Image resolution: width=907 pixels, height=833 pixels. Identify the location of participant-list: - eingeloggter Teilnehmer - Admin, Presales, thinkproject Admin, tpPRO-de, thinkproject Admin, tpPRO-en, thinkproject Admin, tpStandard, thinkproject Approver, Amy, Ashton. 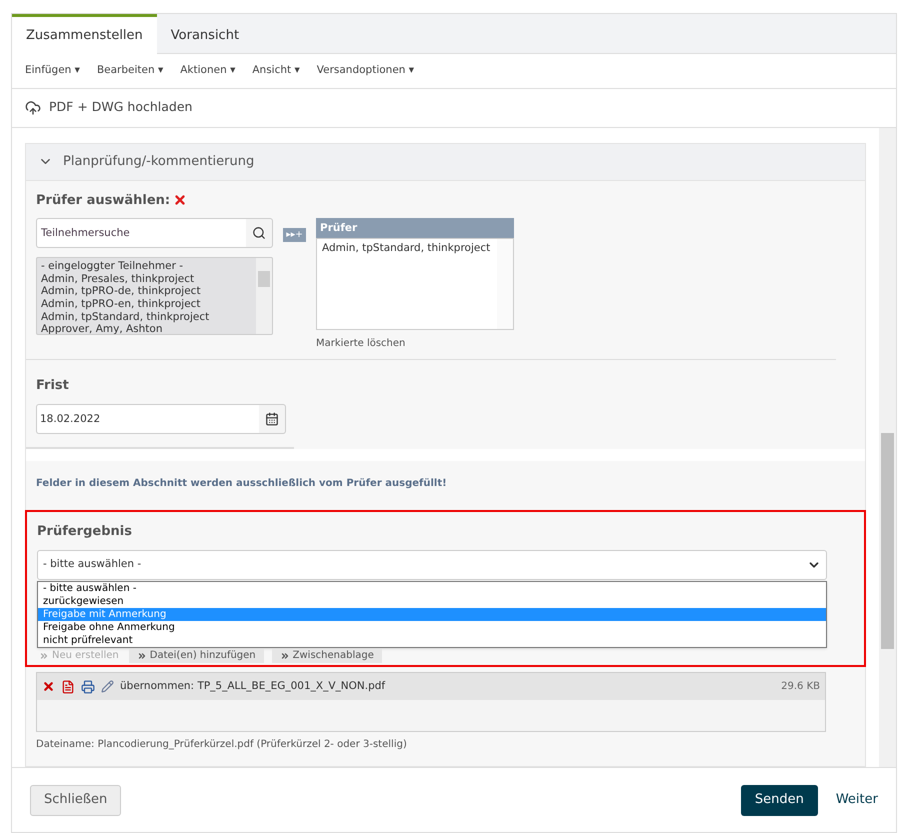
(154, 296).